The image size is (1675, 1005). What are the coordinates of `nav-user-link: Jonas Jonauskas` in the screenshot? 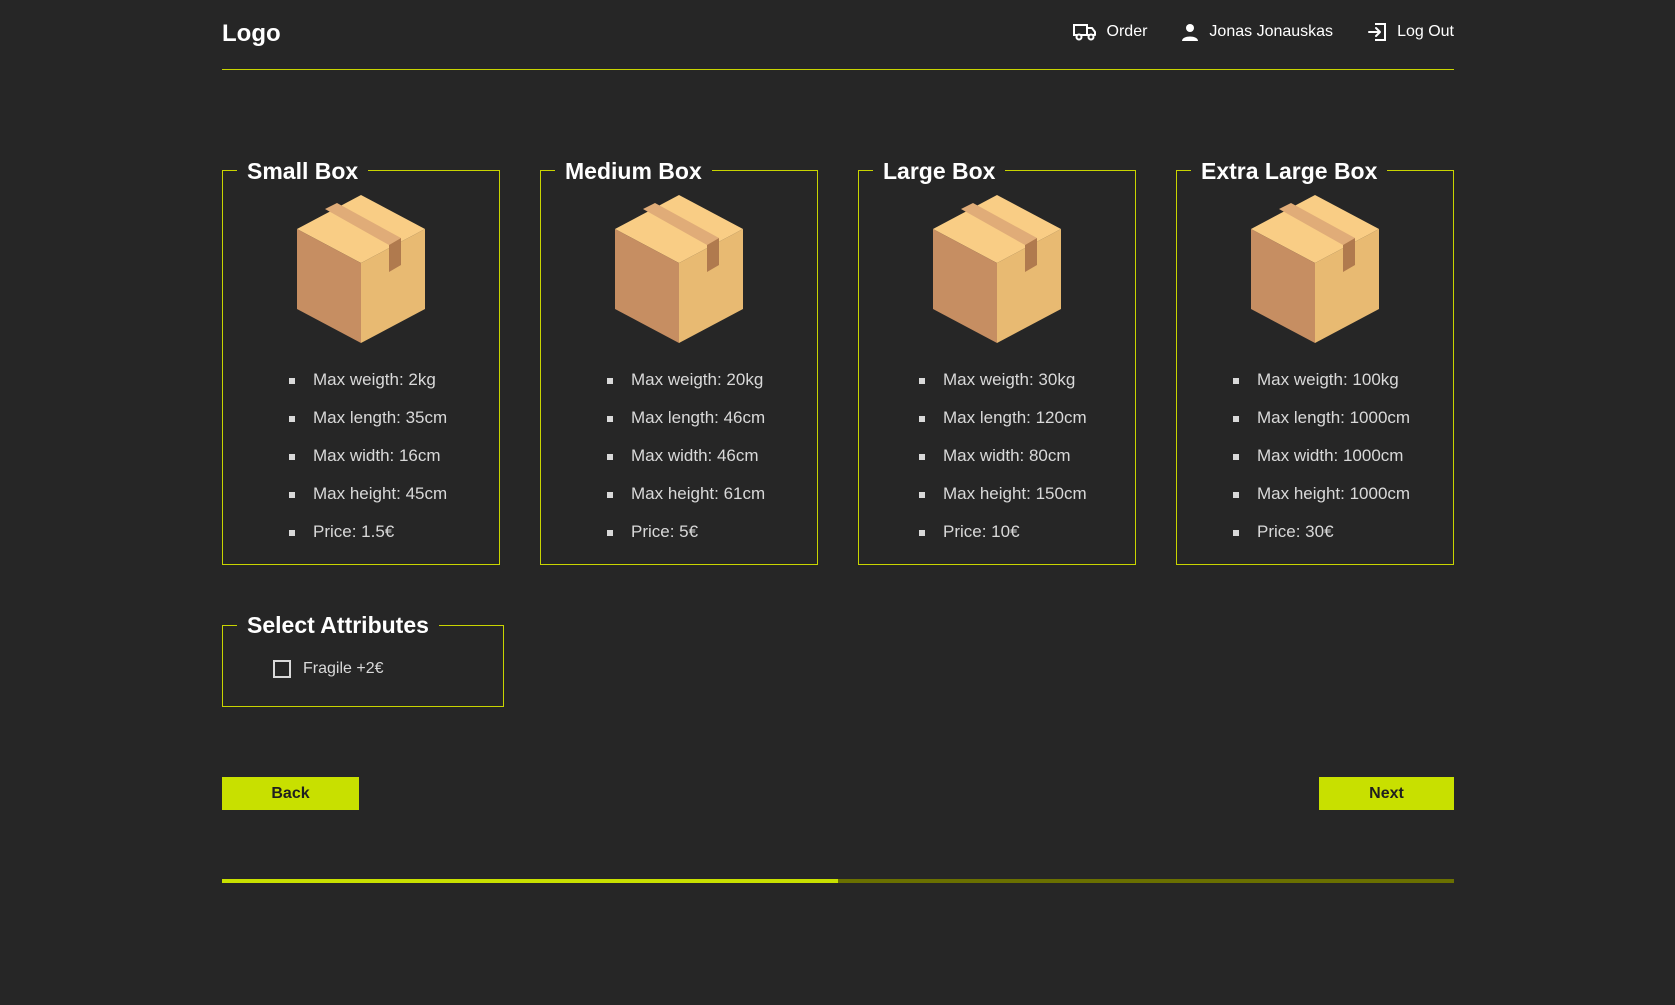 It's located at (1257, 32).